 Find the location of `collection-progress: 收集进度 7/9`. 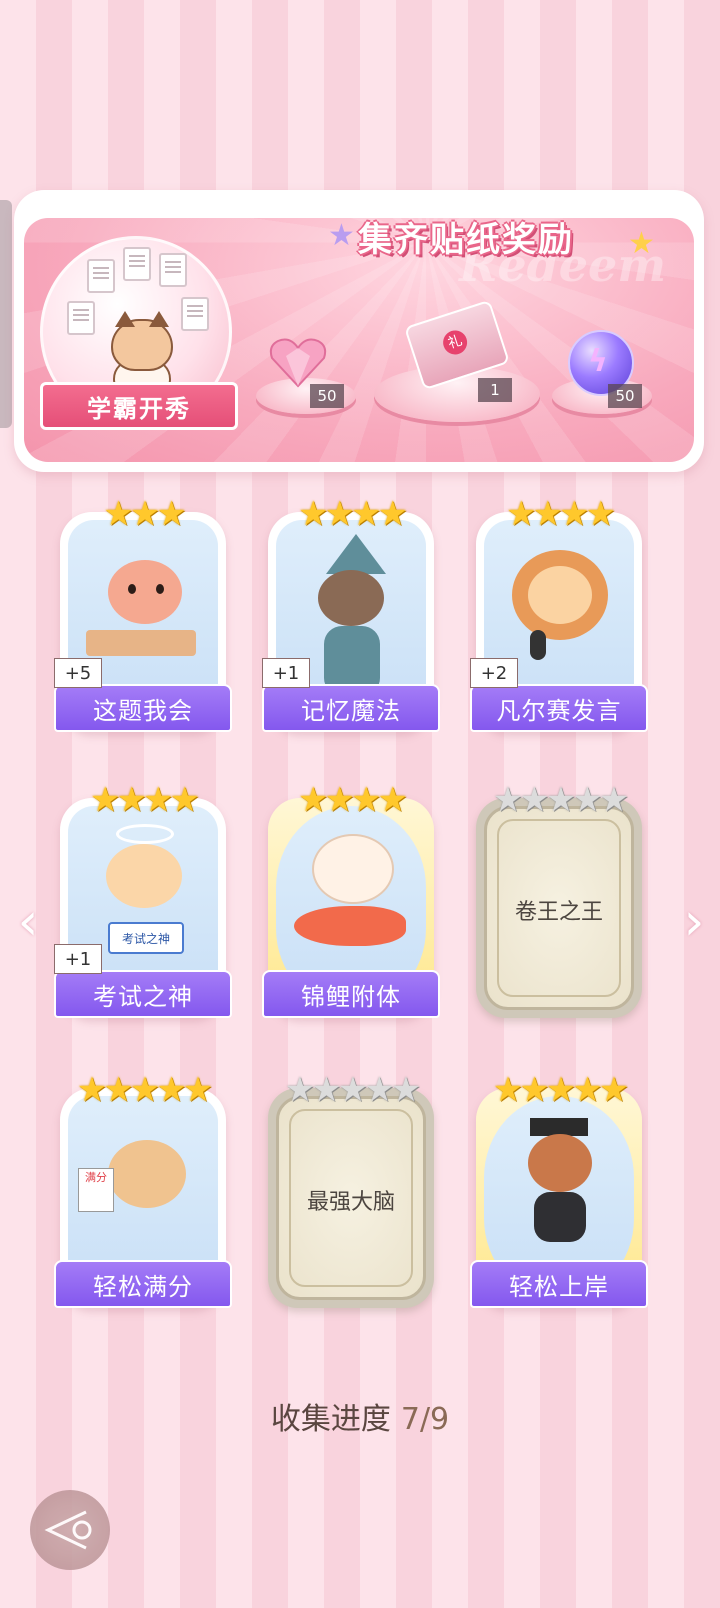

collection-progress: 收集进度 7/9 is located at coordinates (360, 1416).